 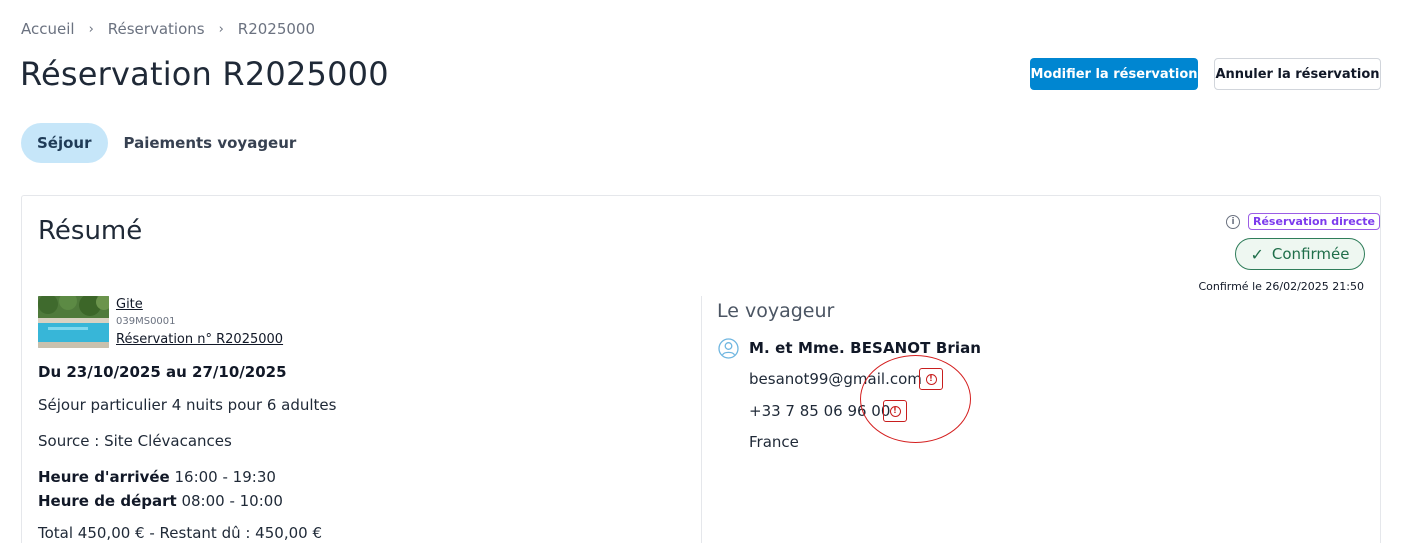 What do you see at coordinates (225, 477) in the screenshot?
I see `arrival-value: 16:00 - 19:30` at bounding box center [225, 477].